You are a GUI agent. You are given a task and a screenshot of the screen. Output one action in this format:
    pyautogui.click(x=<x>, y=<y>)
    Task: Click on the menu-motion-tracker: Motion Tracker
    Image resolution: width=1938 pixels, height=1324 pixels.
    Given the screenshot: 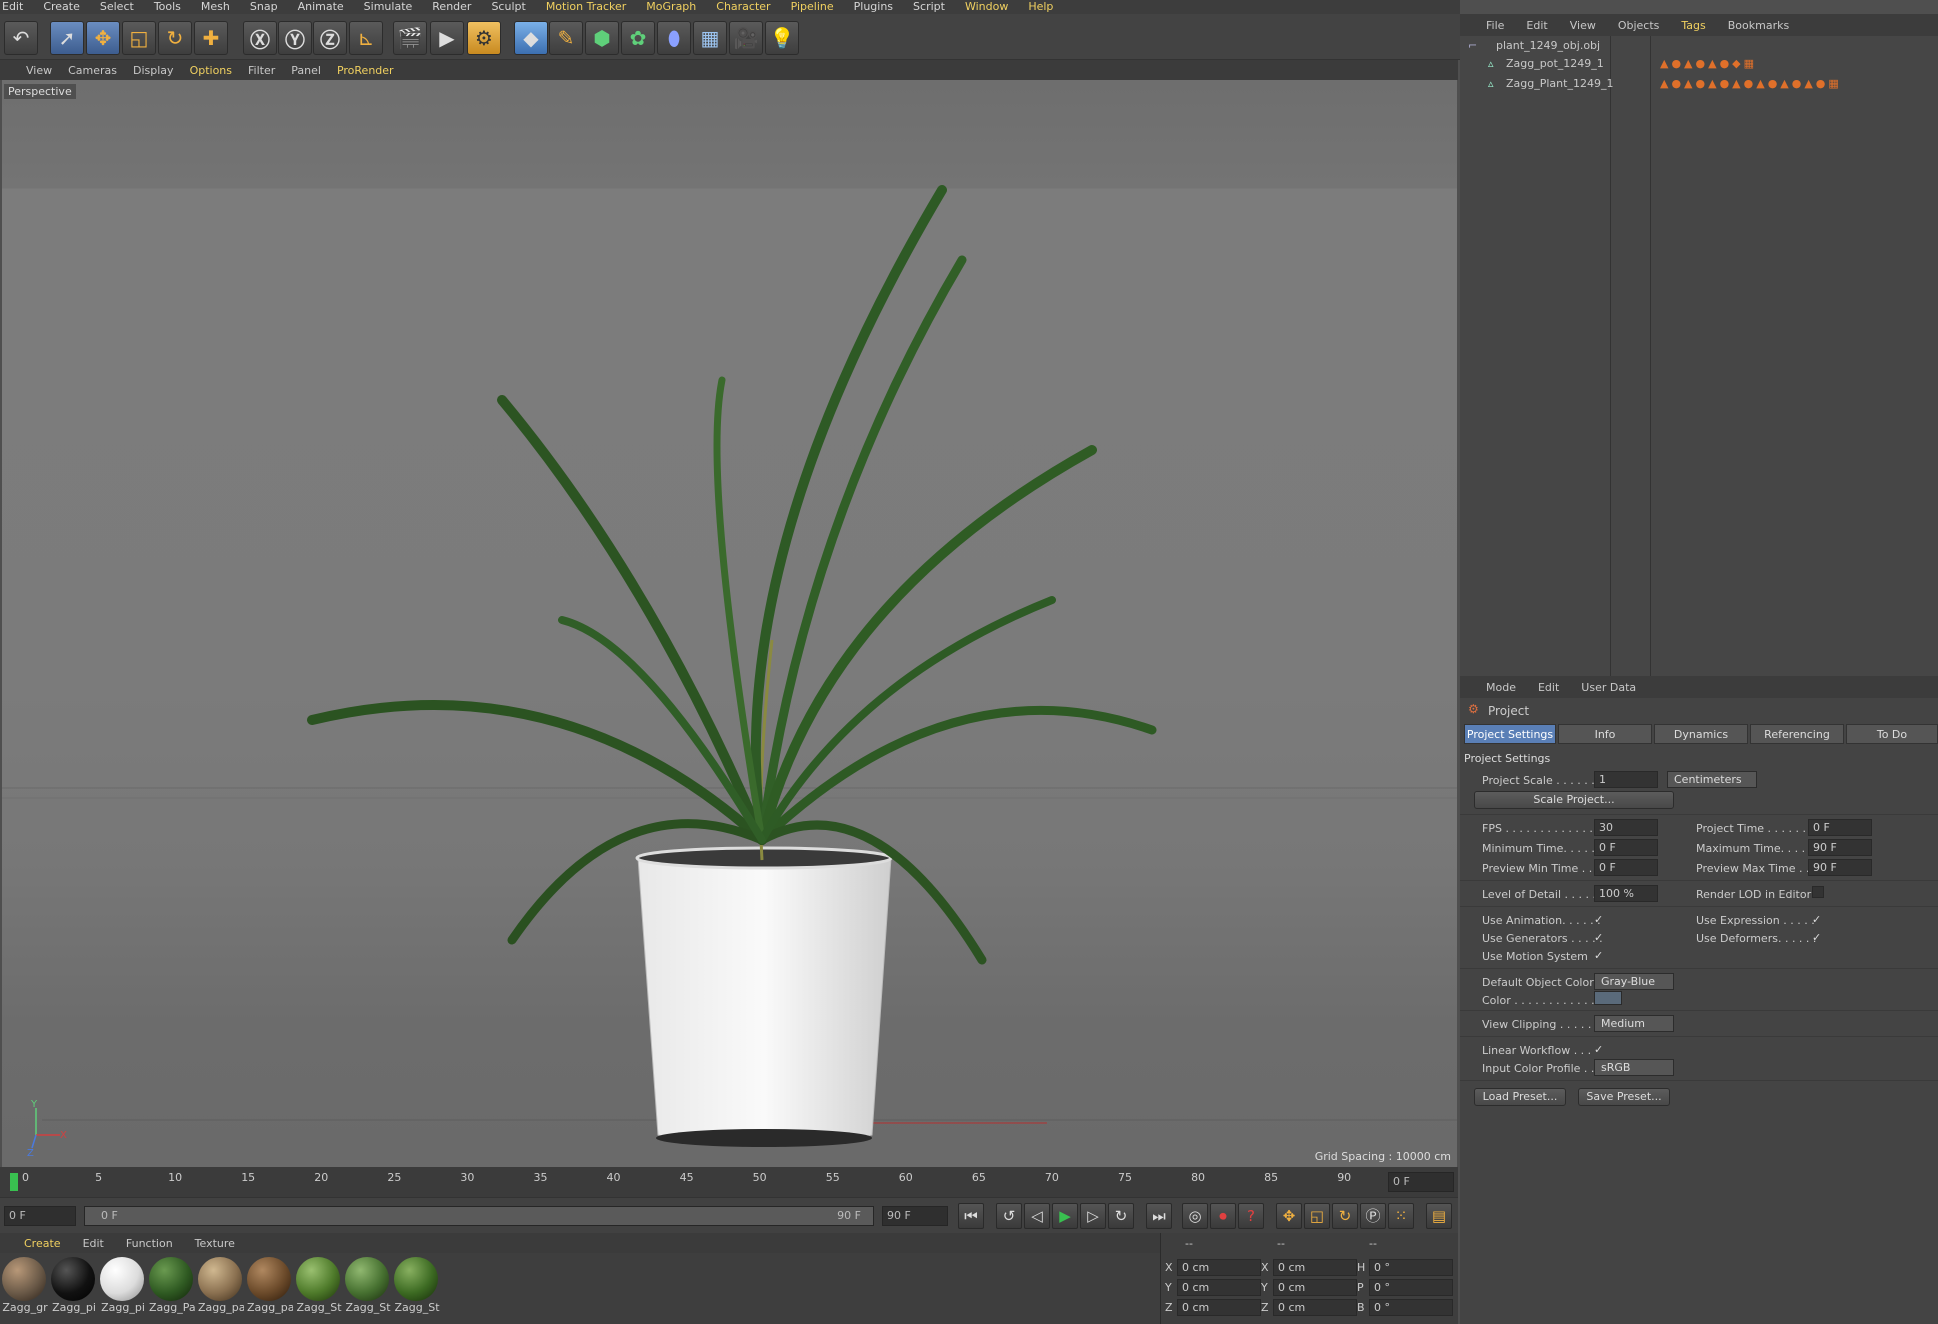 What is the action you would take?
    pyautogui.click(x=586, y=7)
    